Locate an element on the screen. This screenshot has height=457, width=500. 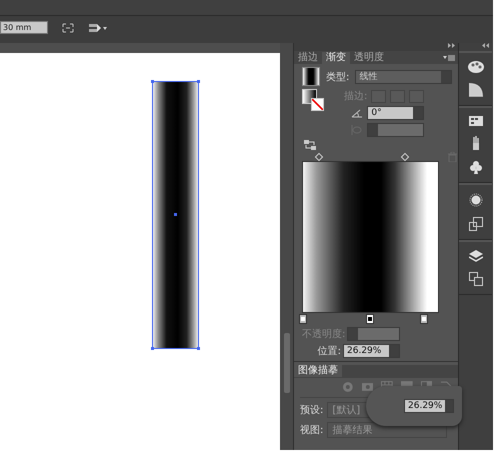
gradient-swatch is located at coordinates (311, 76).